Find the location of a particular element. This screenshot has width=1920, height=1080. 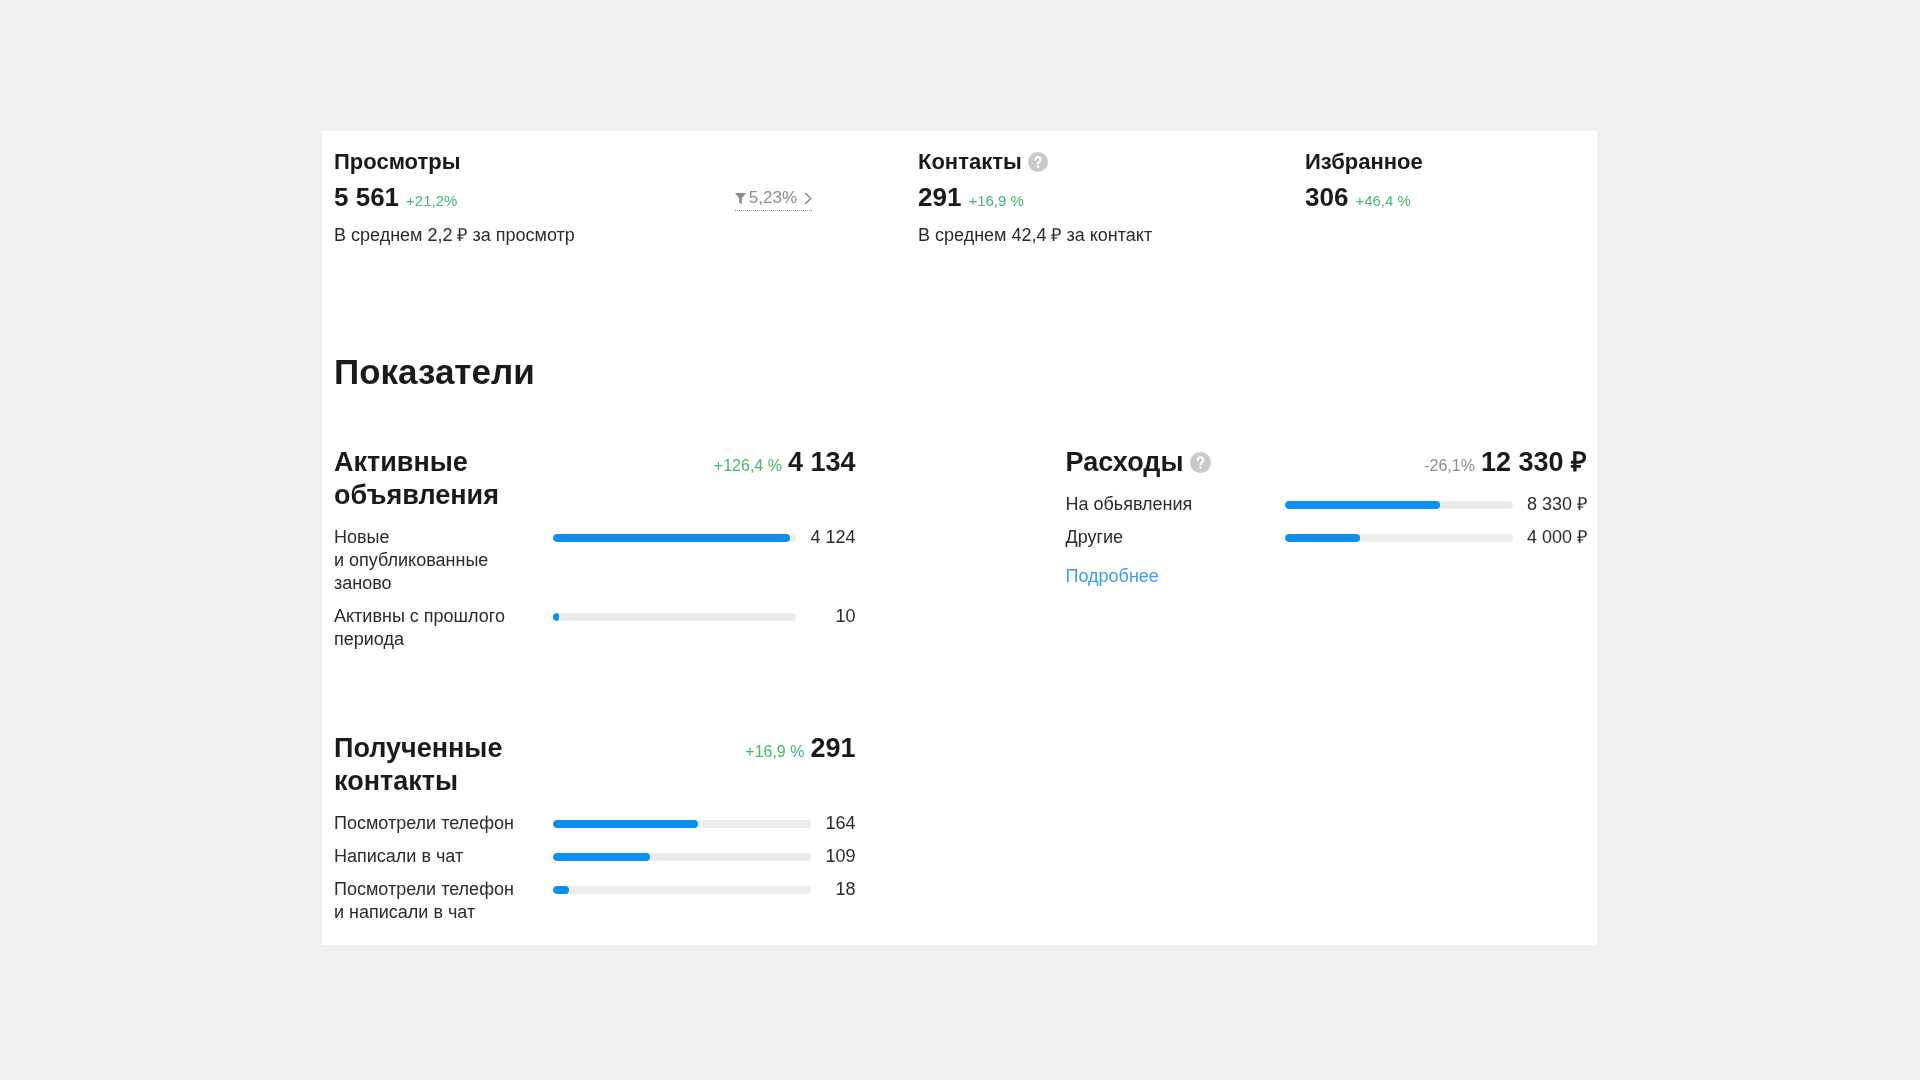

conversion-button: 5,23% is located at coordinates (773, 199).